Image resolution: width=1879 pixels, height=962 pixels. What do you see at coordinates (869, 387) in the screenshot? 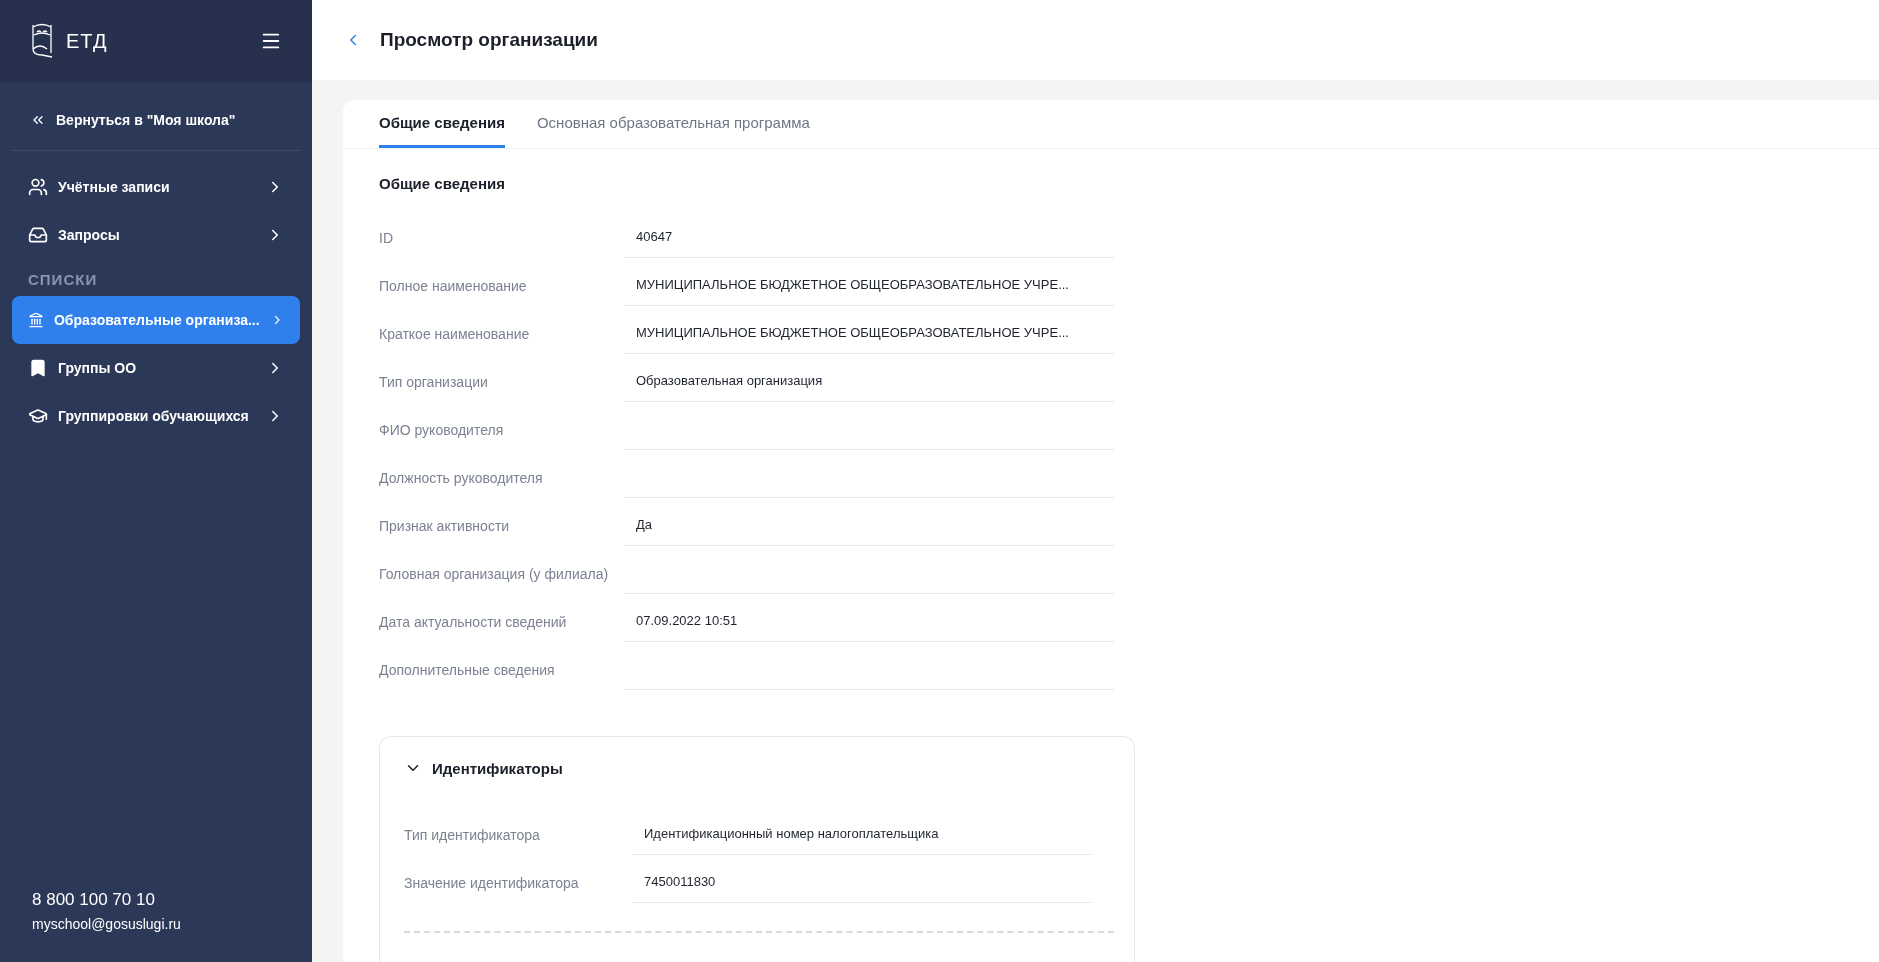
I see `field-value: Образовательная организация` at bounding box center [869, 387].